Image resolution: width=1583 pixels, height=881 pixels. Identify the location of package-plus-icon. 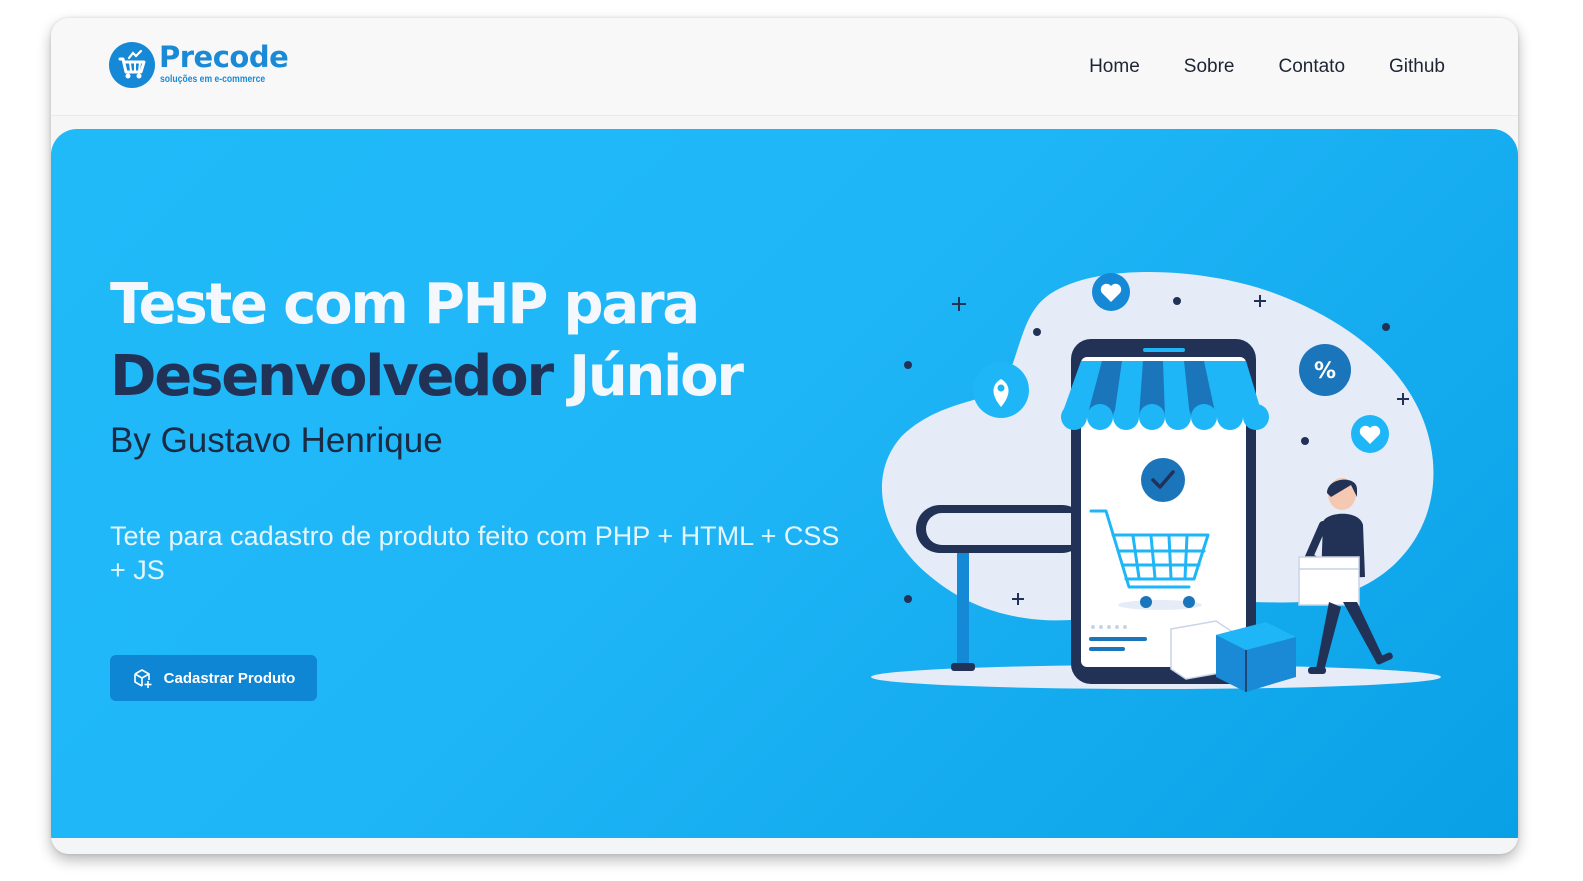
(143, 678).